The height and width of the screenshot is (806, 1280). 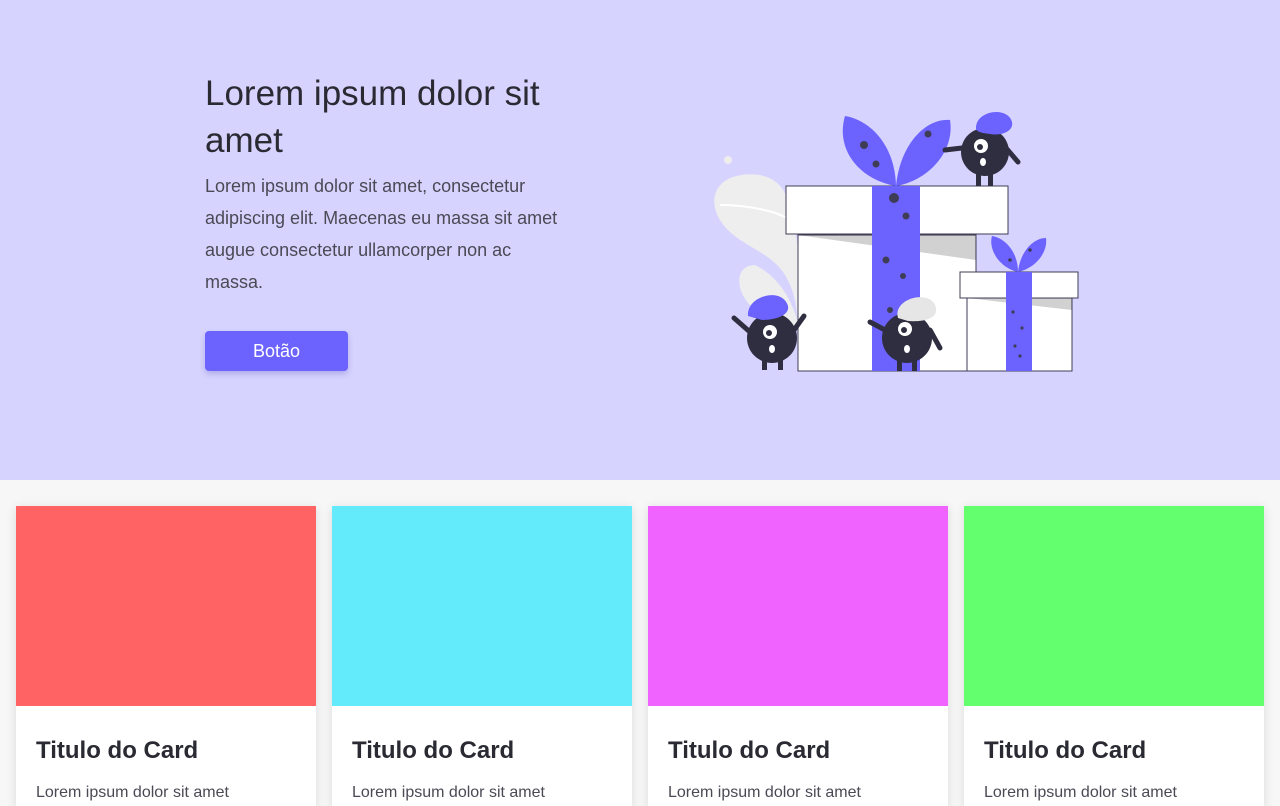 What do you see at coordinates (276, 351) in the screenshot?
I see `hero-cta-button: Botão` at bounding box center [276, 351].